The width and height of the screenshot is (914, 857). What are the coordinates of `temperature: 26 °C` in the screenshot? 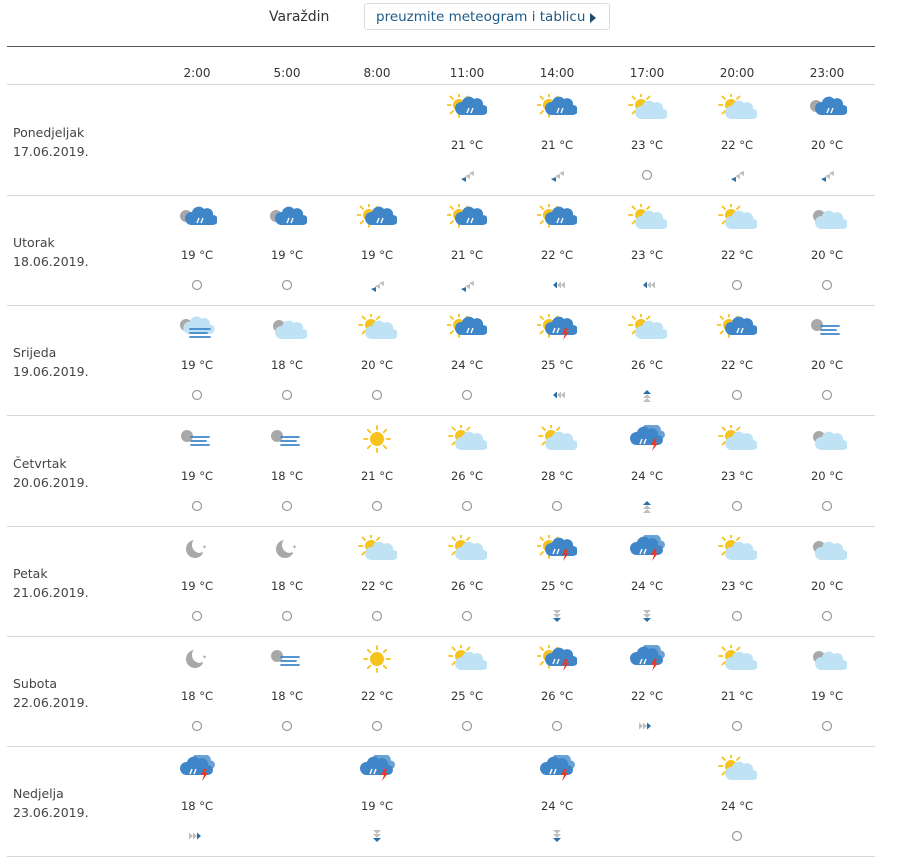 It's located at (467, 476).